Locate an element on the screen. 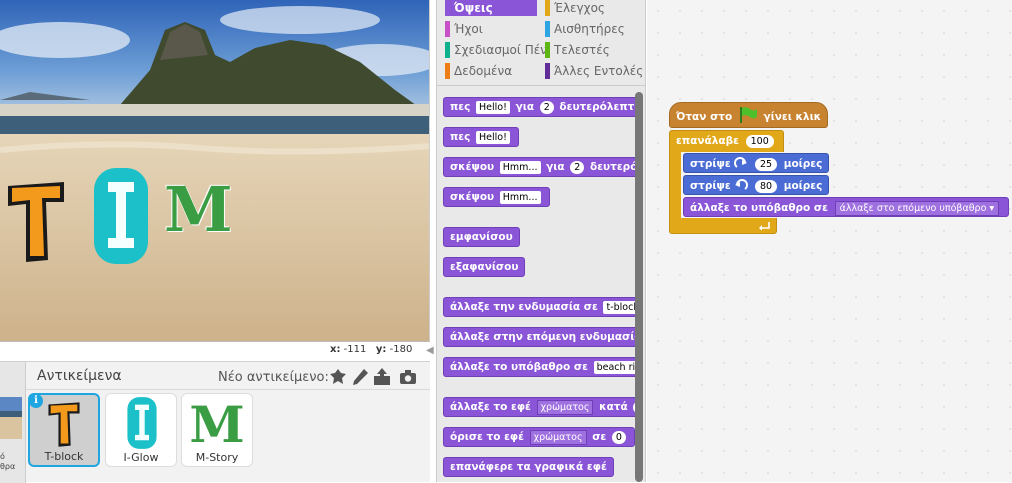 Image resolution: width=1012 pixels, height=483 pixels. green-flag-icon is located at coordinates (748, 115).